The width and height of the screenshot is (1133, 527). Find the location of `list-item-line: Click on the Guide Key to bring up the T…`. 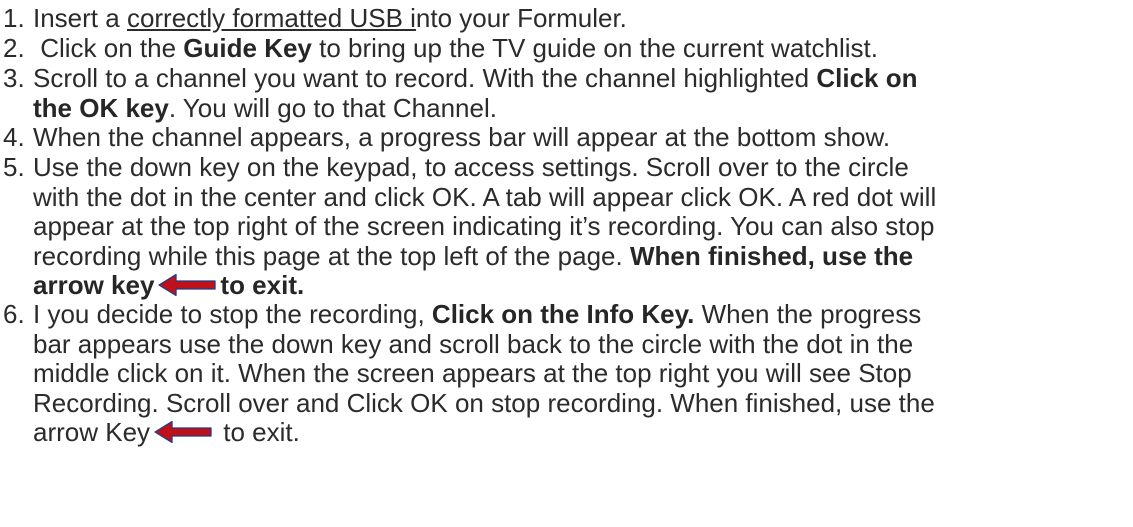

list-item-line: Click on the Guide Key to bring up the T… is located at coordinates (455, 48).